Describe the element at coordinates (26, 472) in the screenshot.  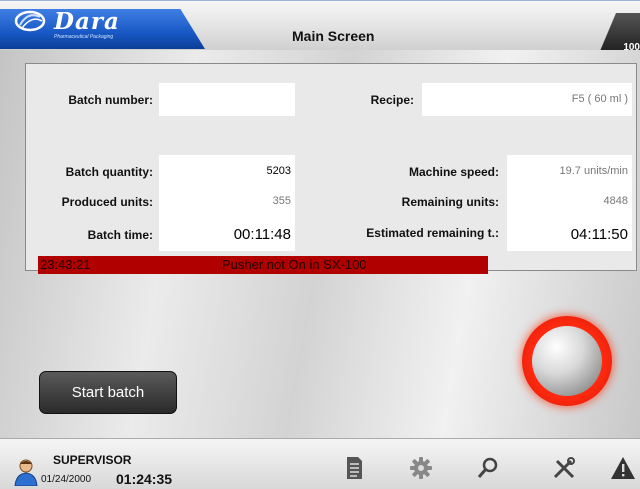
I see `user-avatar-icon` at that location.